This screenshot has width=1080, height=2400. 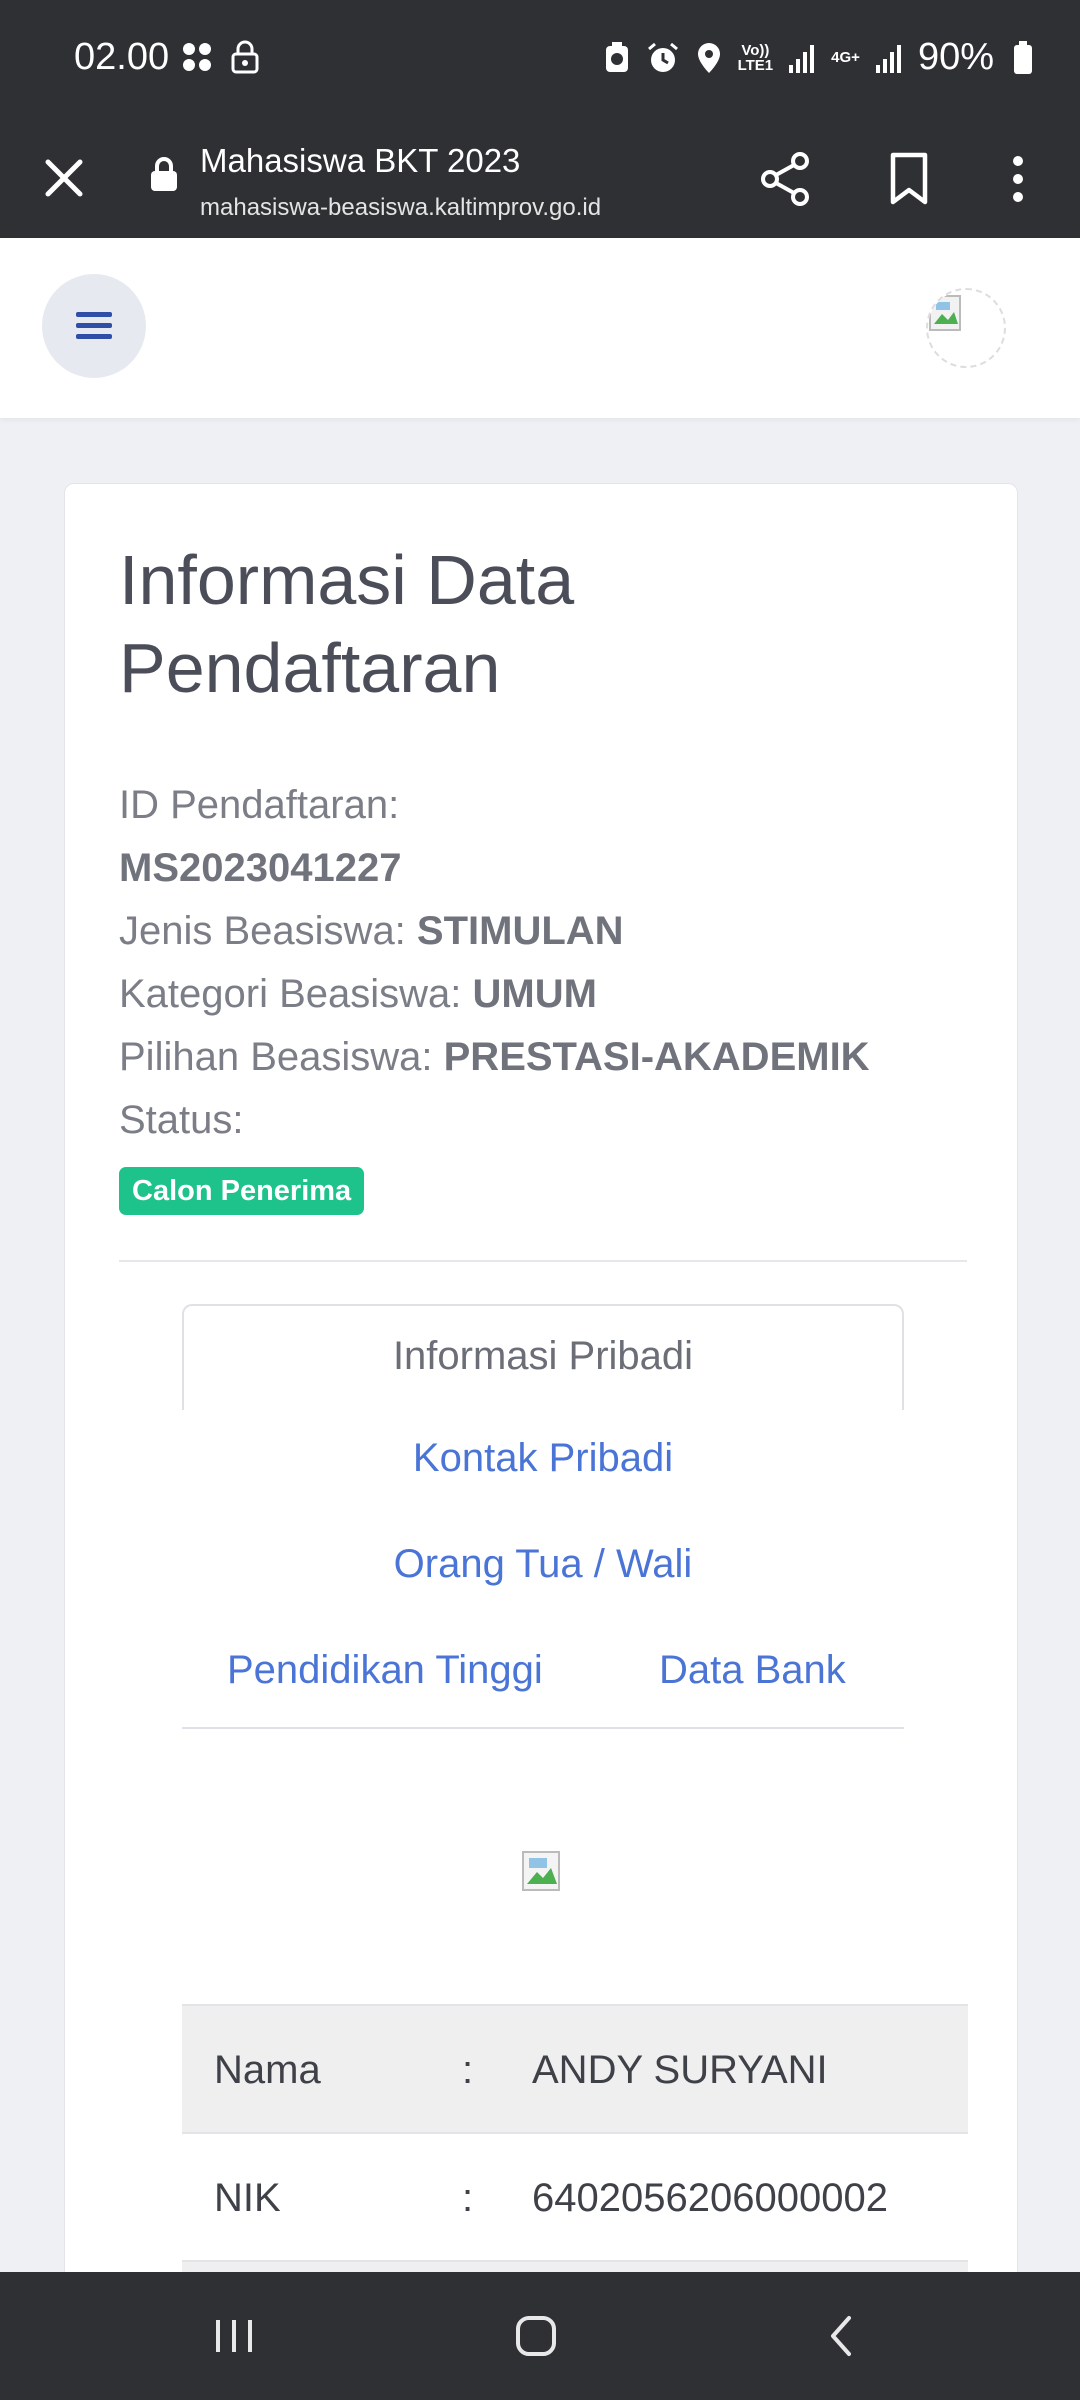 I want to click on row-key: Nama, so click(x=267, y=2070).